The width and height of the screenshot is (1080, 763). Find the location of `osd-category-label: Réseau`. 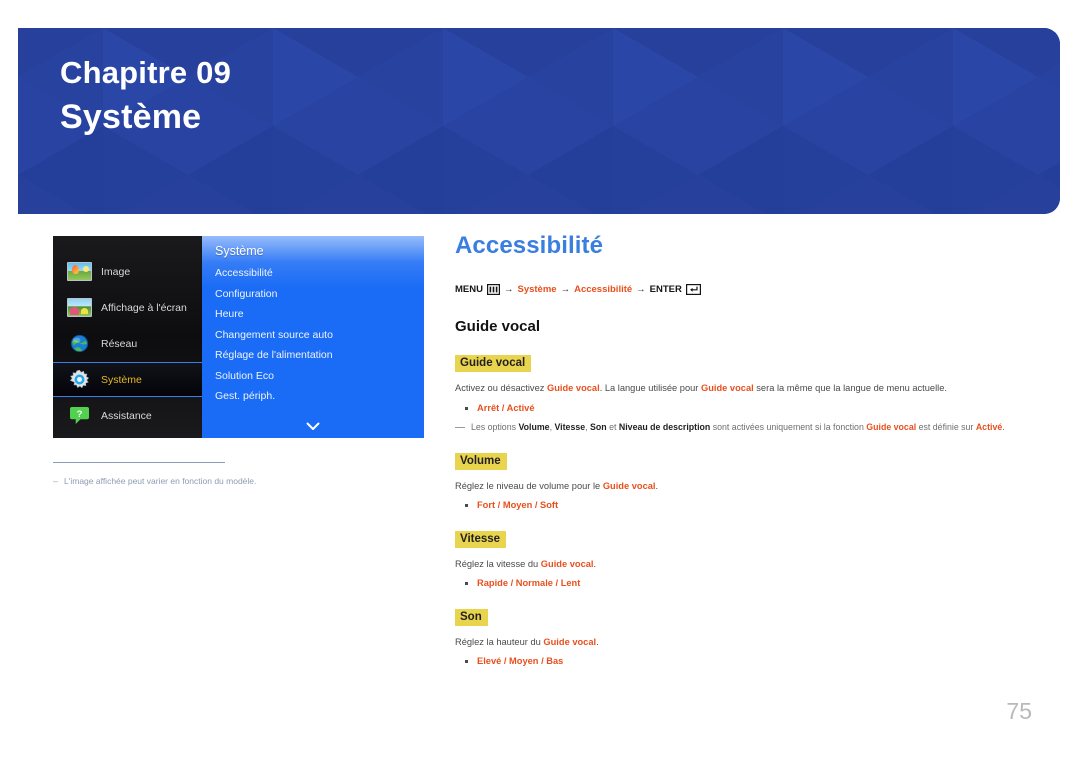

osd-category-label: Réseau is located at coordinates (119, 343).